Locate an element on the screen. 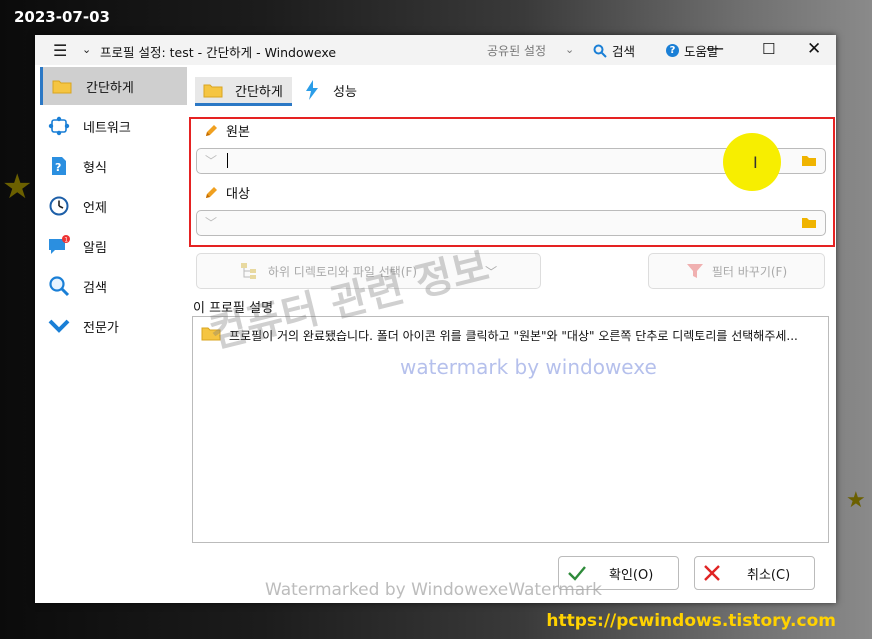 The image size is (872, 639). svg-text: 1 is located at coordinates (66, 240).